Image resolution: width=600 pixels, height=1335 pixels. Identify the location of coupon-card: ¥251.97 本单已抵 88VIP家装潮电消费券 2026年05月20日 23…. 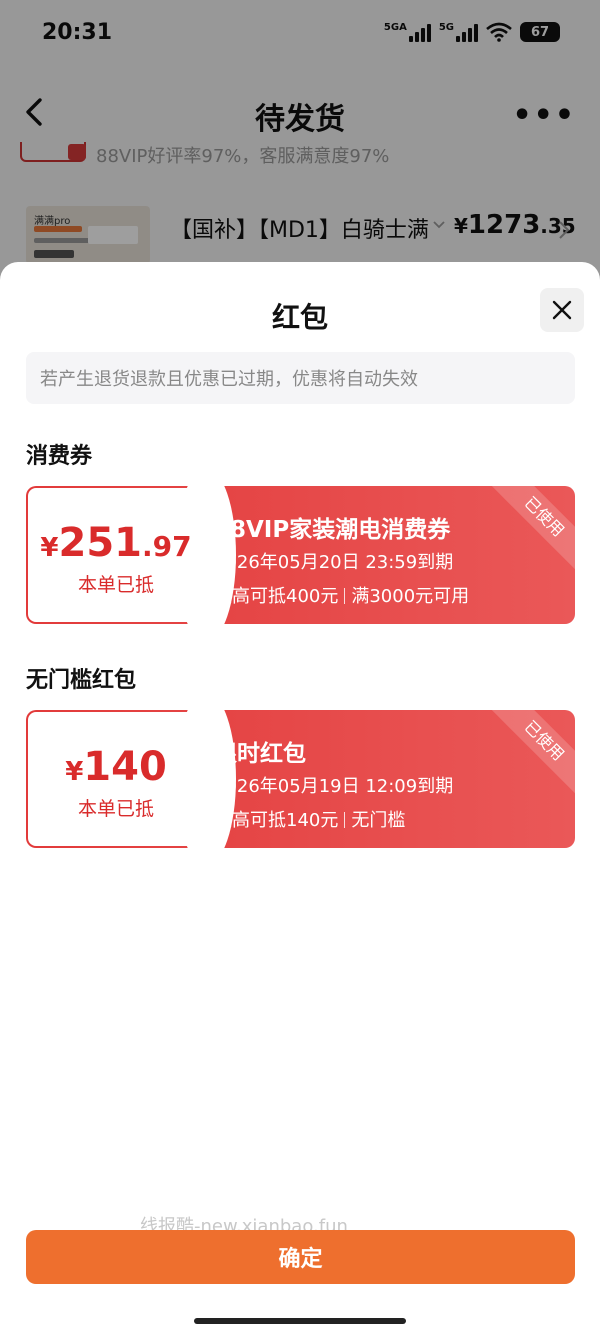
(300, 555).